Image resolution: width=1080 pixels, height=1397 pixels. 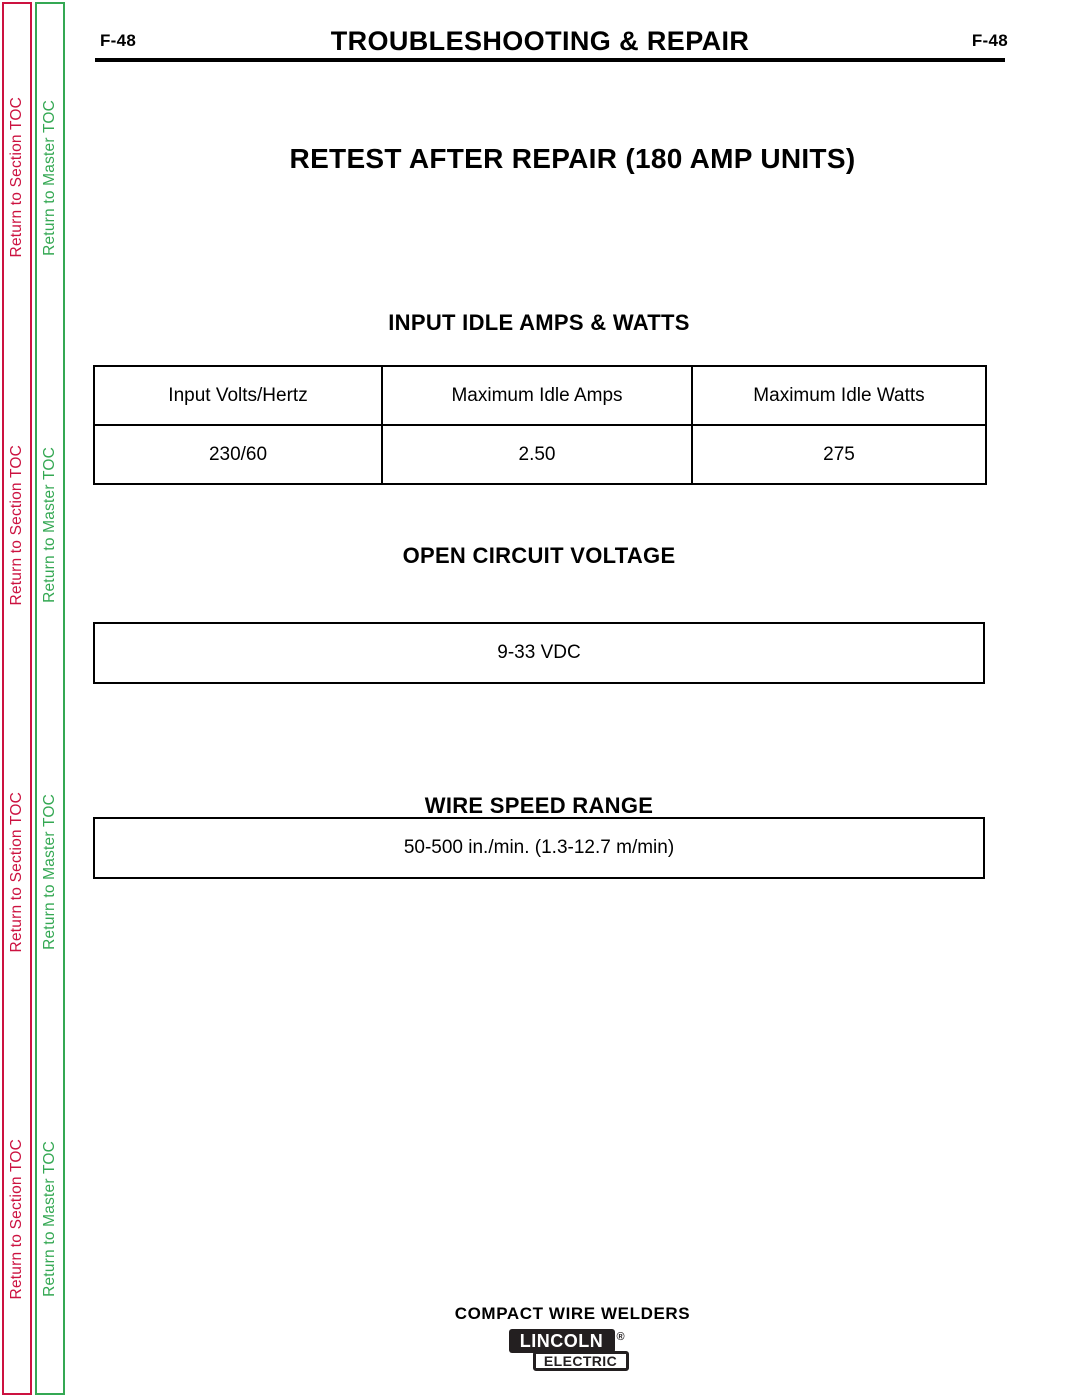 I want to click on wire-speed-range-value: 50-500 in./min. (1.3-12.7 m/min), so click(x=539, y=847).